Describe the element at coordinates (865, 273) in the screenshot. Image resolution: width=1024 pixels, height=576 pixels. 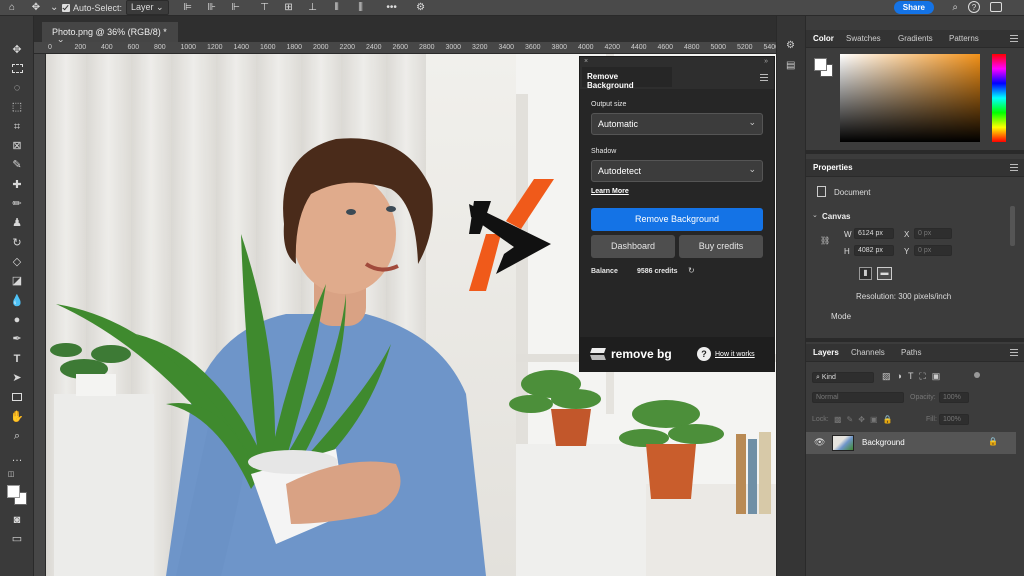
I see `portrait-orientation-icon: ▮` at that location.